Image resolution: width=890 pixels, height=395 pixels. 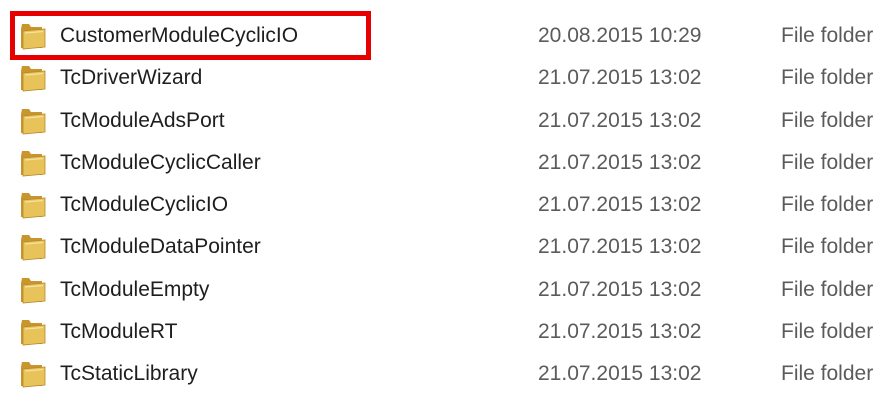 What do you see at coordinates (160, 246) in the screenshot?
I see `folder-name: TcModuleDataPointer` at bounding box center [160, 246].